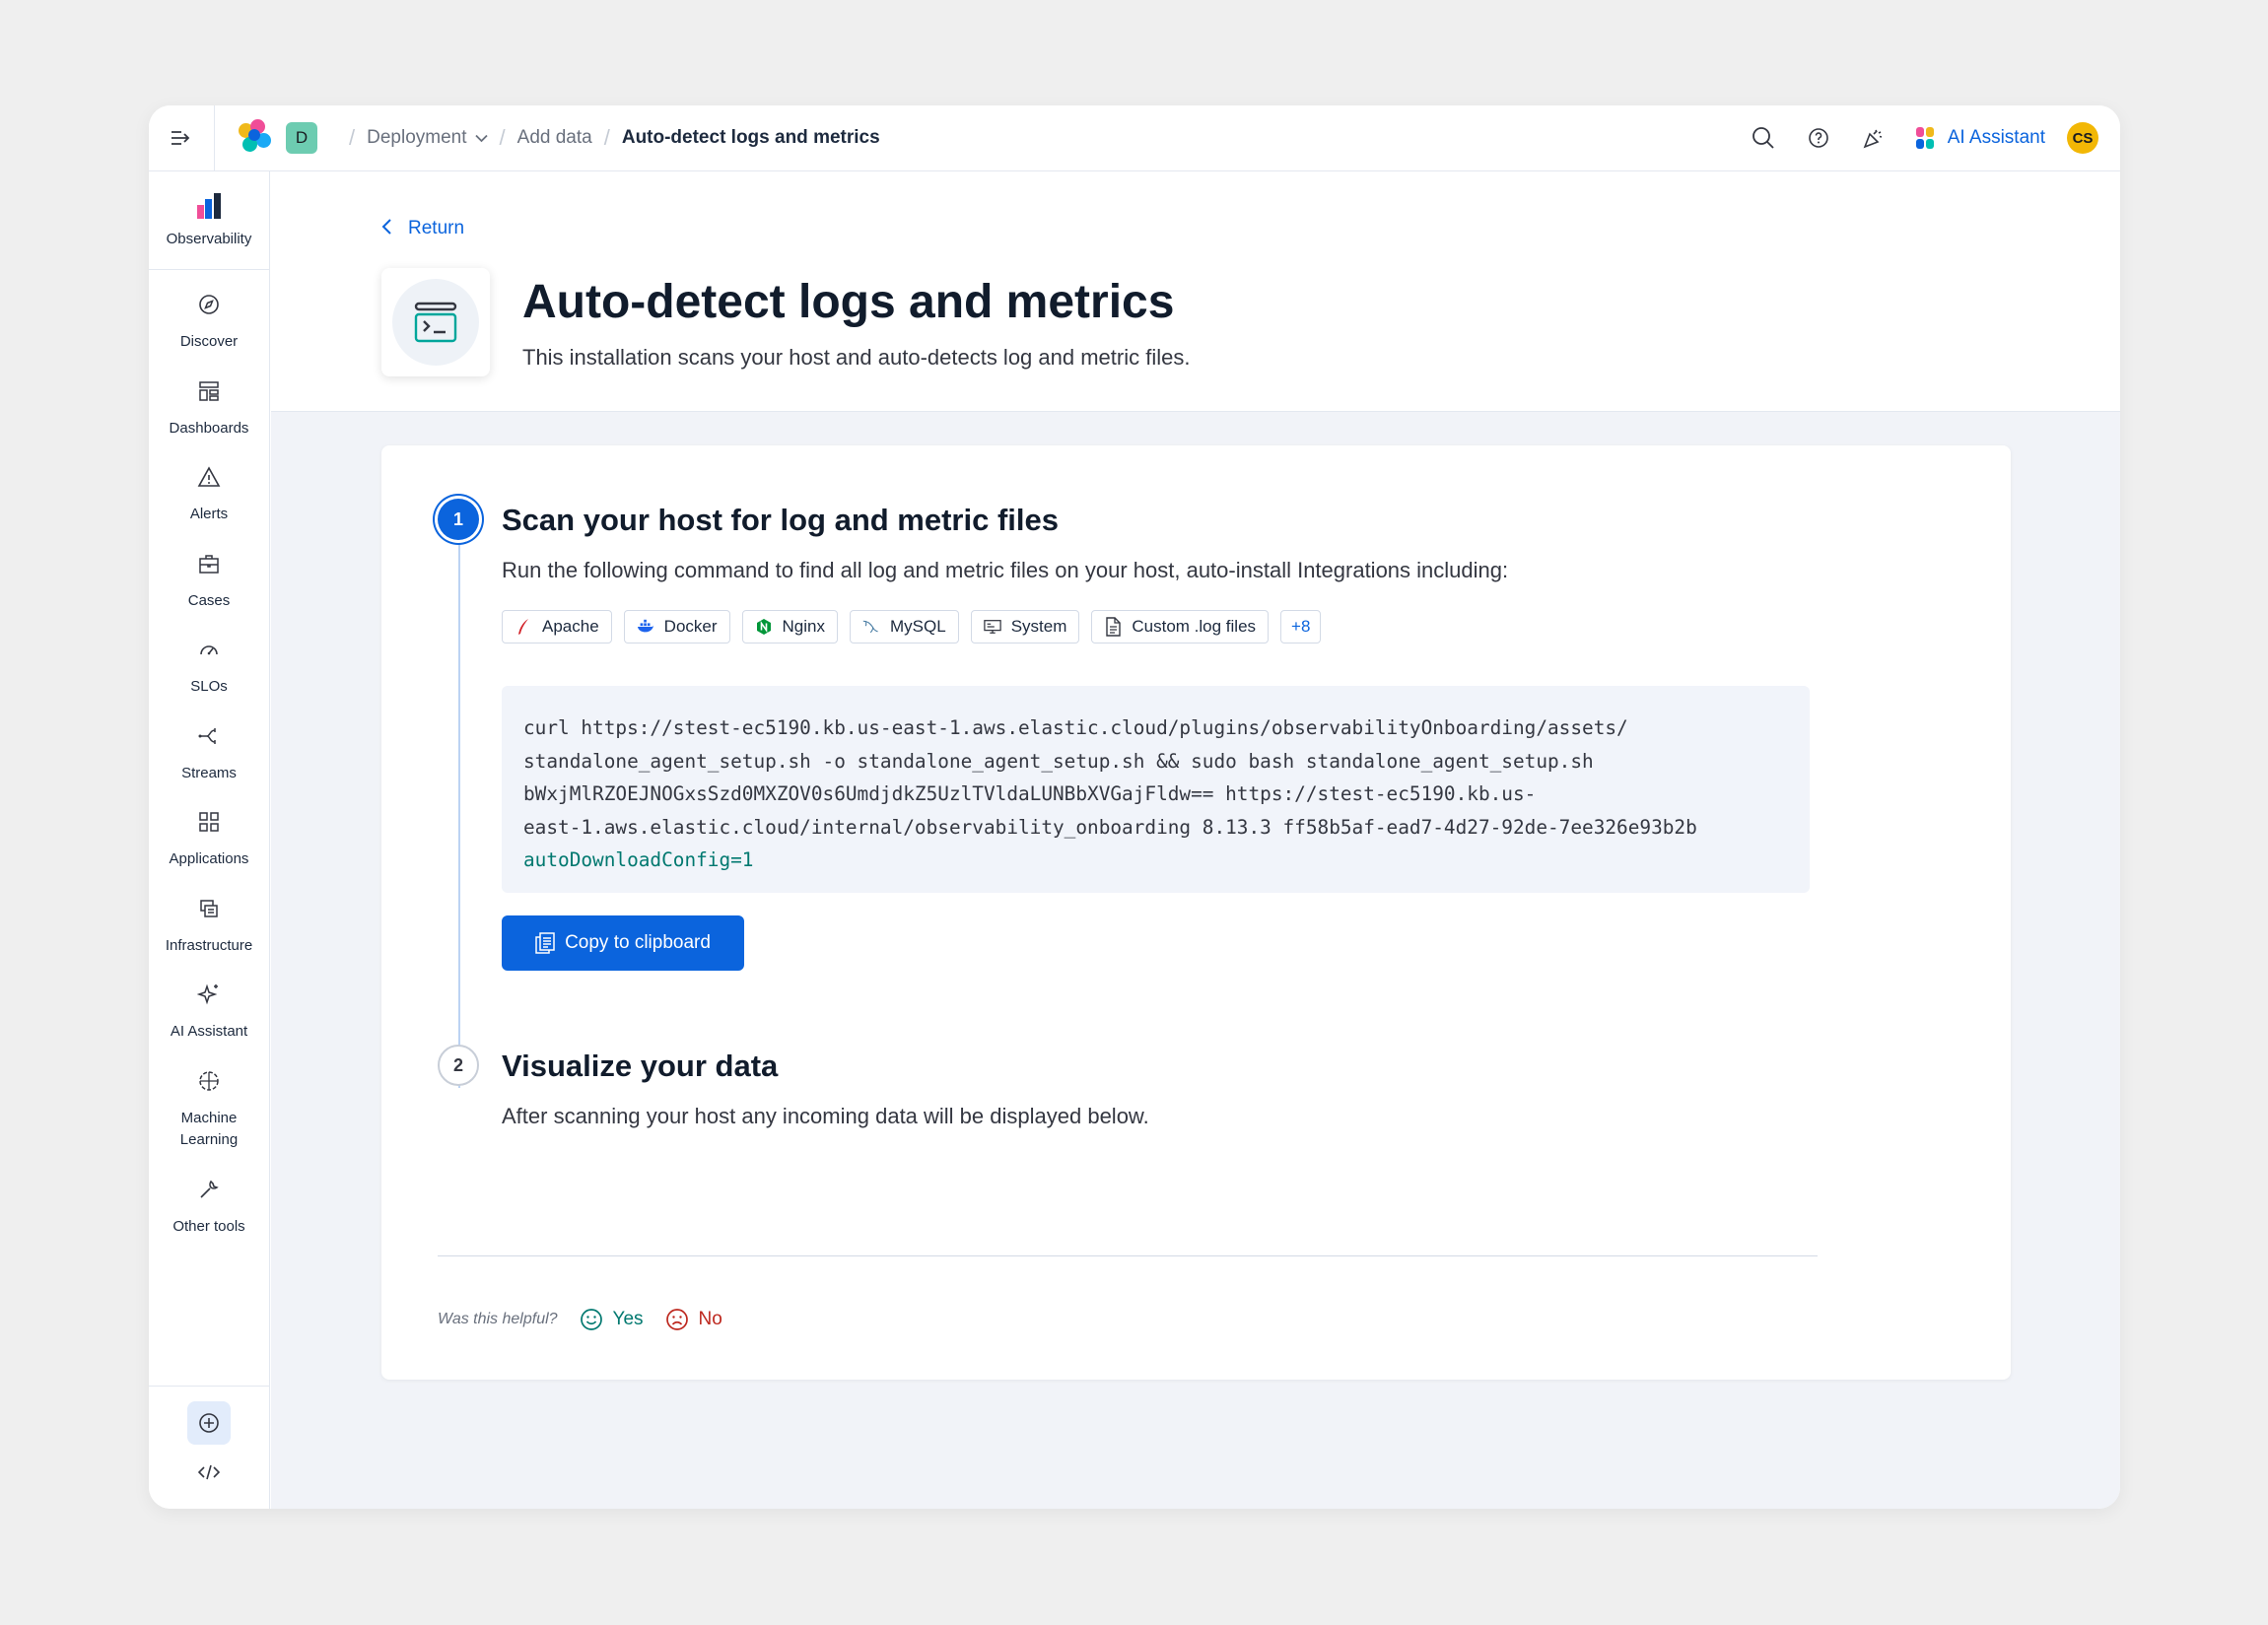 The width and height of the screenshot is (2268, 1625). What do you see at coordinates (209, 391) in the screenshot?
I see `dashboard-icon` at bounding box center [209, 391].